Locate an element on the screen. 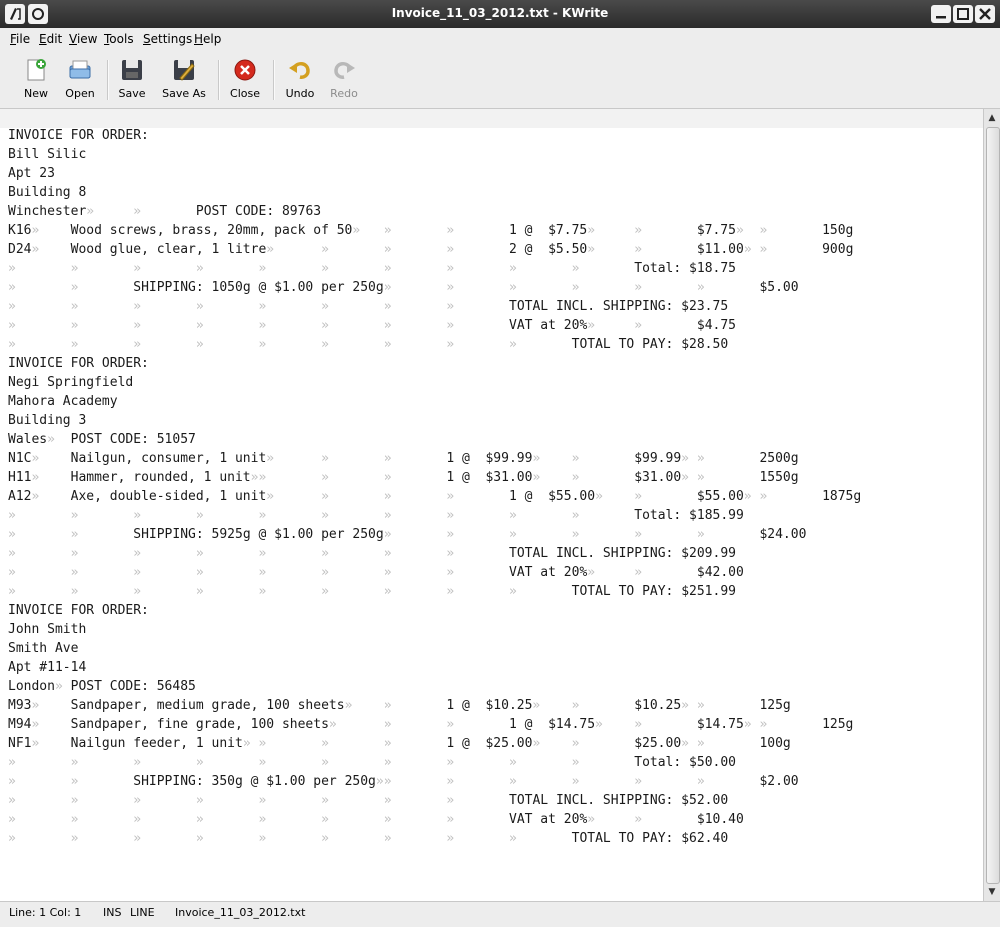 This screenshot has height=927, width=1000. open-folder-icon is located at coordinates (80, 69).